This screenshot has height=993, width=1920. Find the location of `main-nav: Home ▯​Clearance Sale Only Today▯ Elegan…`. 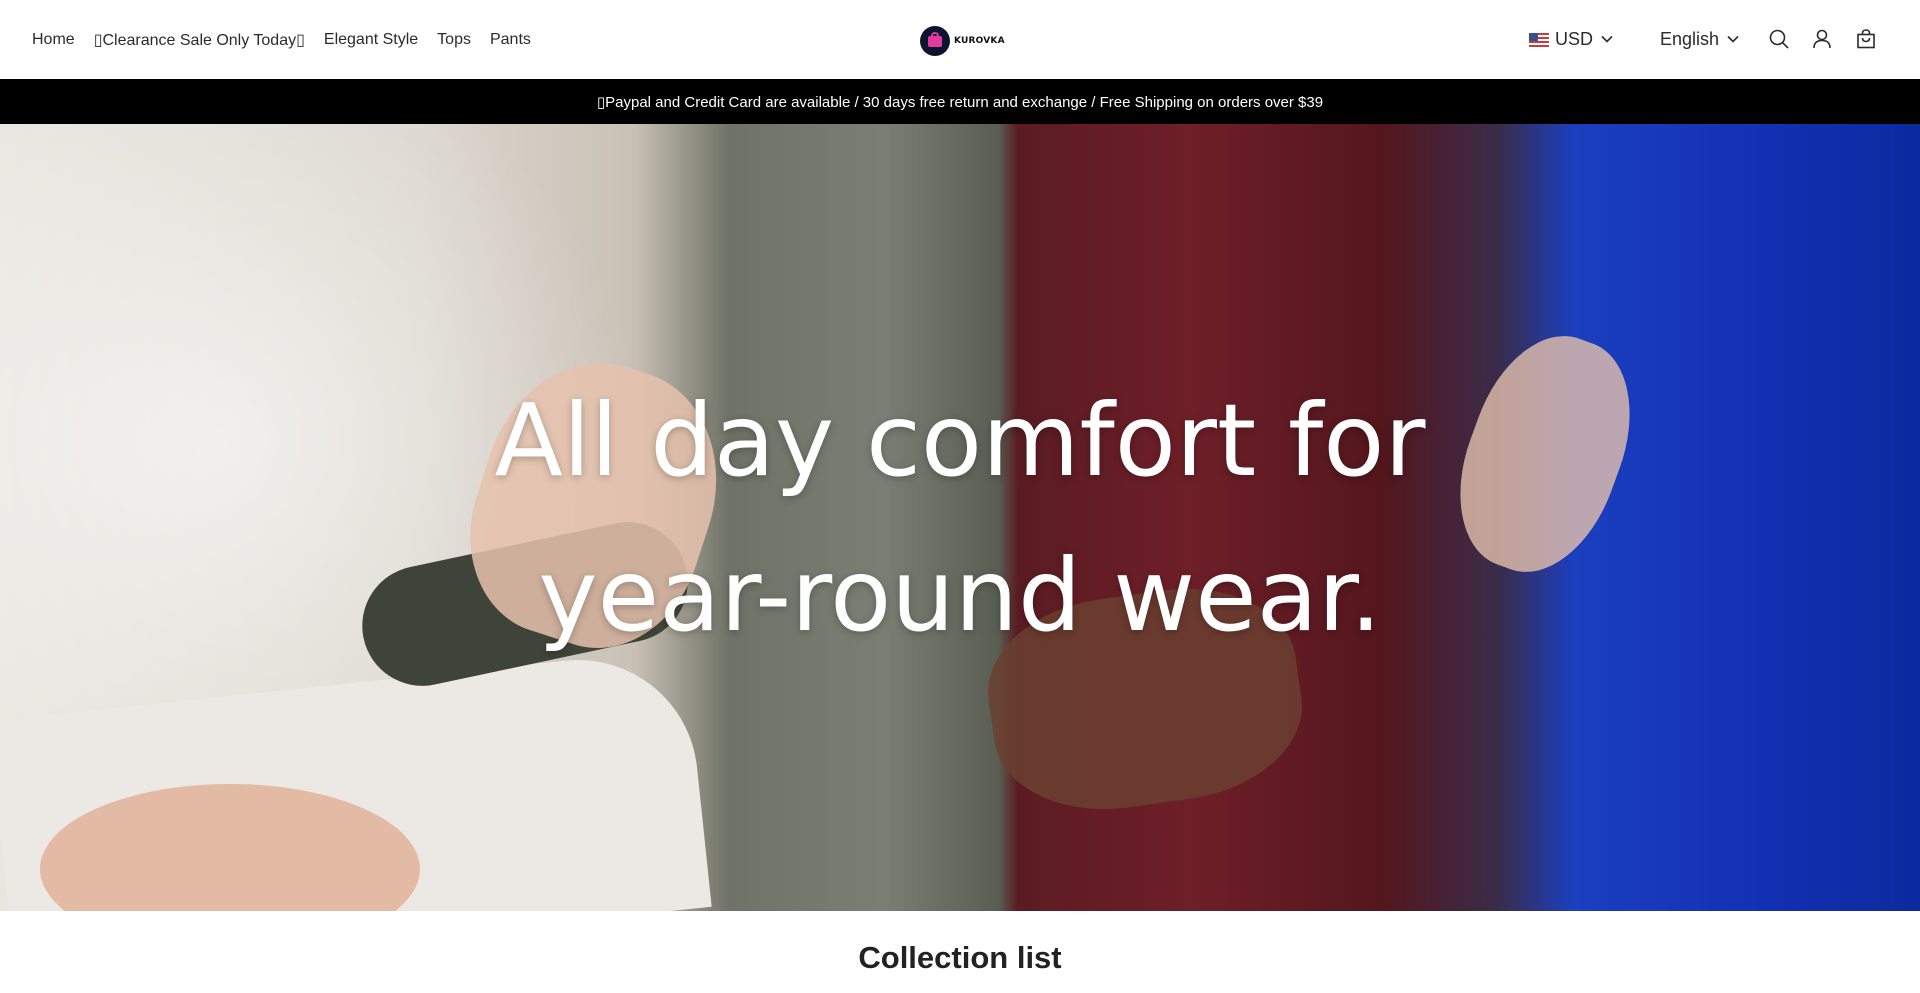

main-nav: Home ▯​Clearance Sale Only Today▯ Elegan… is located at coordinates (281, 39).